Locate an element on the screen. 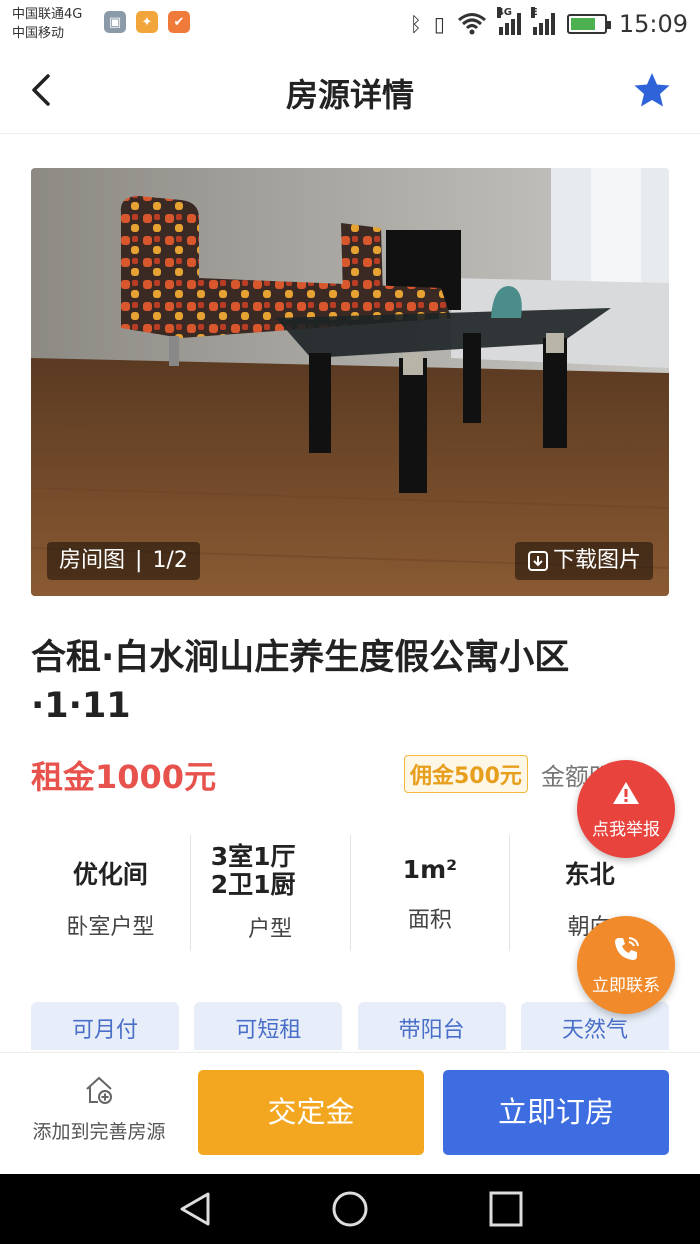 Image resolution: width=700 pixels, height=1244 pixels. warning-icon is located at coordinates (626, 793).